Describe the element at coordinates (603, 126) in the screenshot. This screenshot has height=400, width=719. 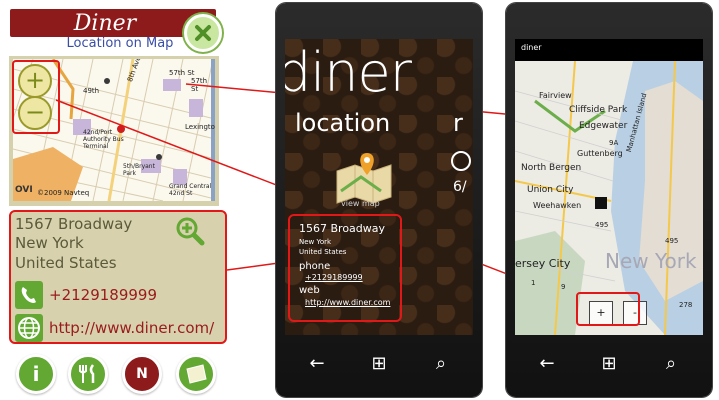
I see `map-label: Edgewater` at that location.